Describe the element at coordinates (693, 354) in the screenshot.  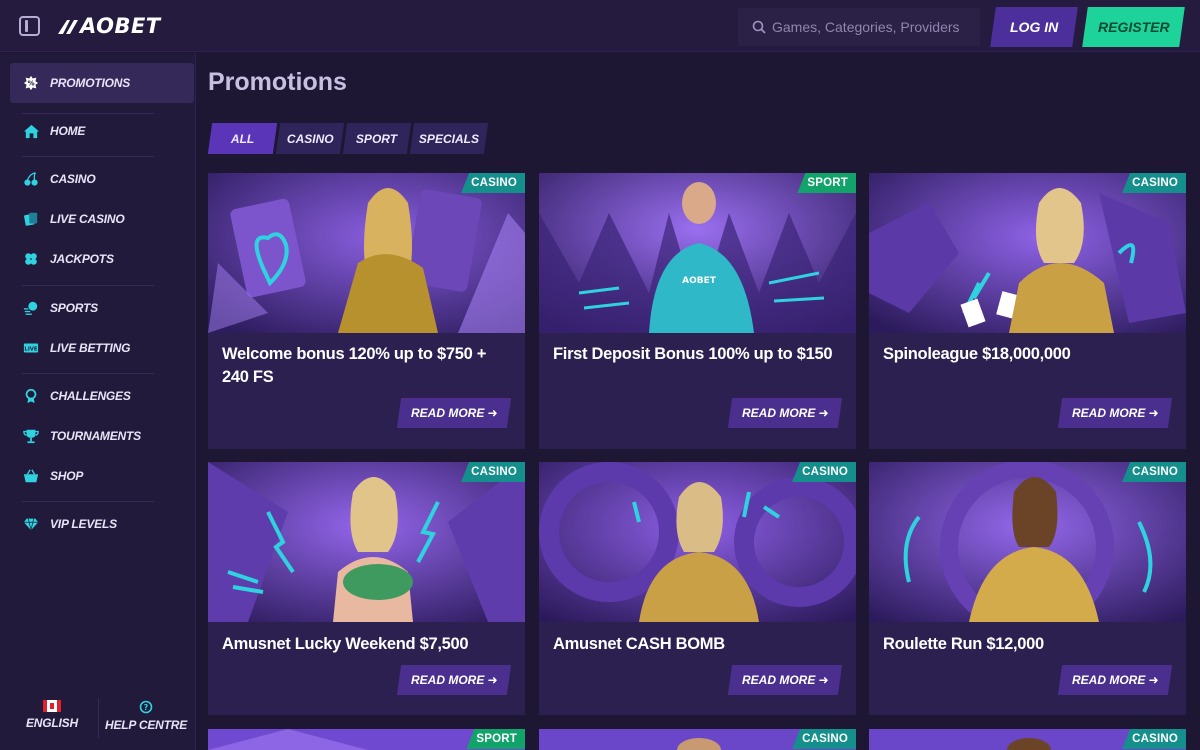
I see `promo-title: First Deposit Bonus 100% up to $150` at that location.